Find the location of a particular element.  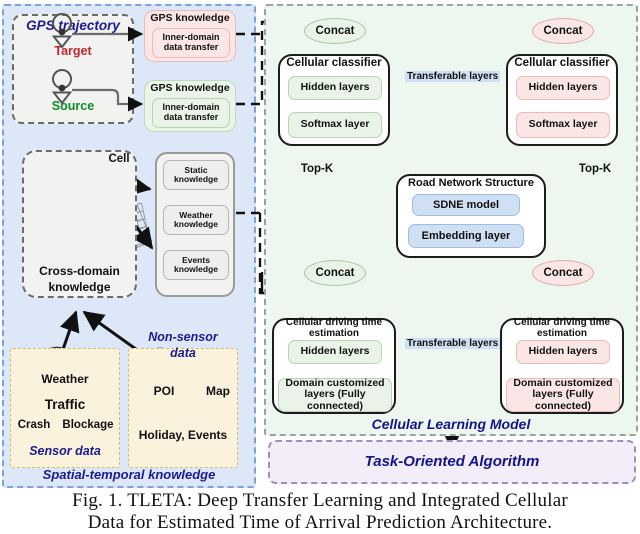

weather-knowledge-item: Weather knowledge is located at coordinates (196, 220).